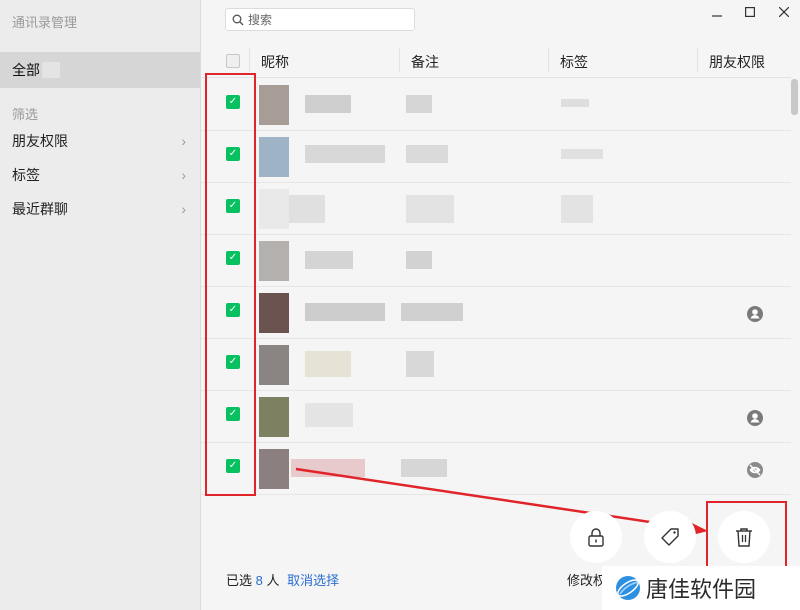  What do you see at coordinates (282, 579) in the screenshot?
I see `selection-status: 已选 8 人 取消选择` at bounding box center [282, 579].